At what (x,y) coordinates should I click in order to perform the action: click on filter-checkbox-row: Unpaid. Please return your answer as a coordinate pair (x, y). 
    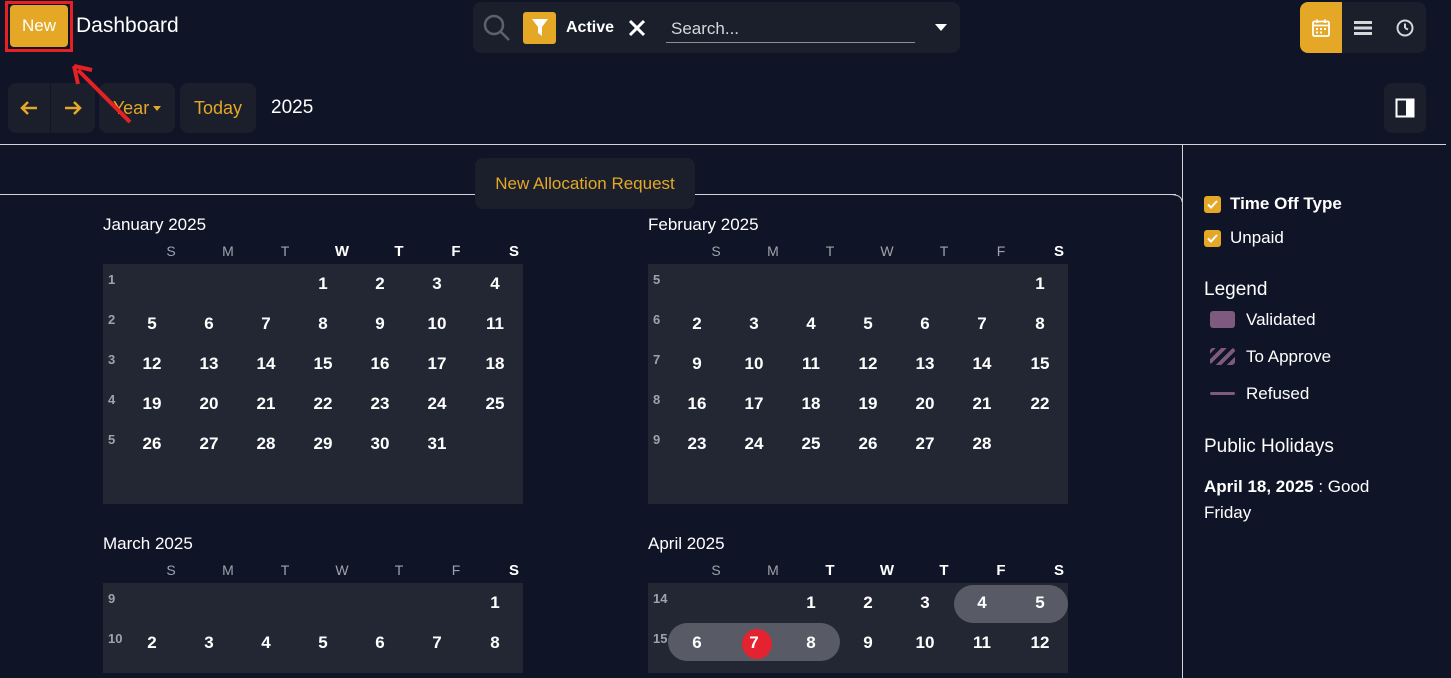
    Looking at the image, I should click on (1324, 238).